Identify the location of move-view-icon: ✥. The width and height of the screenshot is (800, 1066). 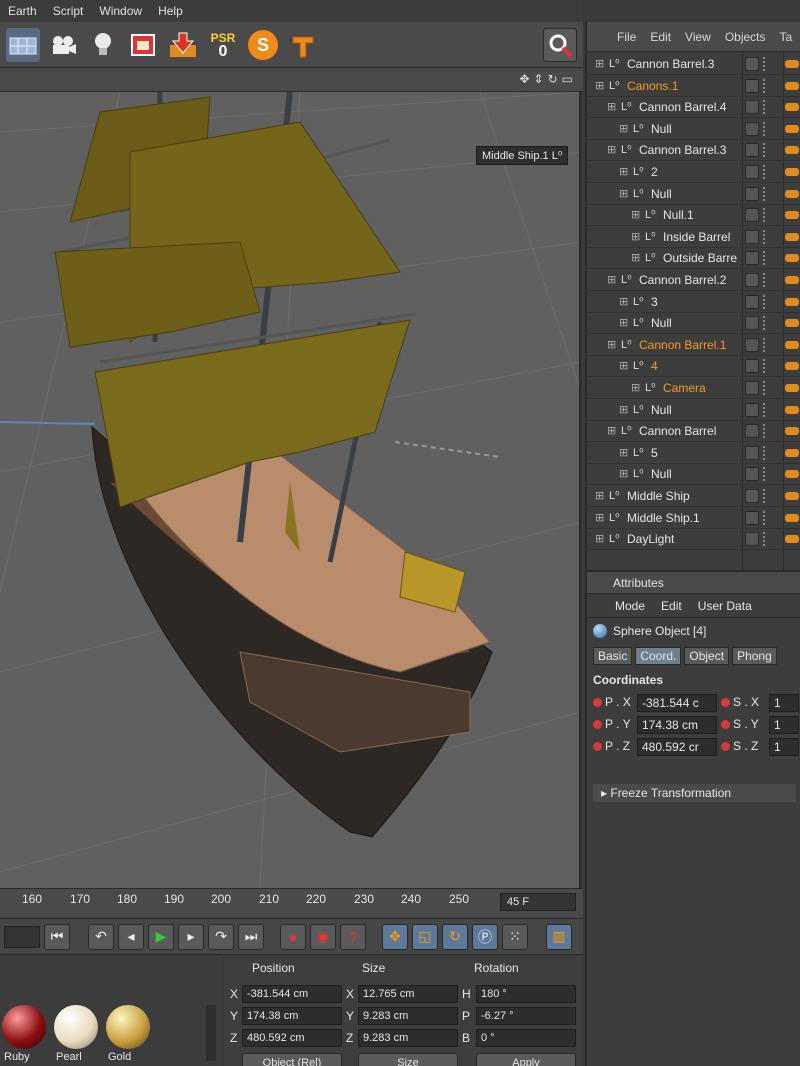
(524, 79).